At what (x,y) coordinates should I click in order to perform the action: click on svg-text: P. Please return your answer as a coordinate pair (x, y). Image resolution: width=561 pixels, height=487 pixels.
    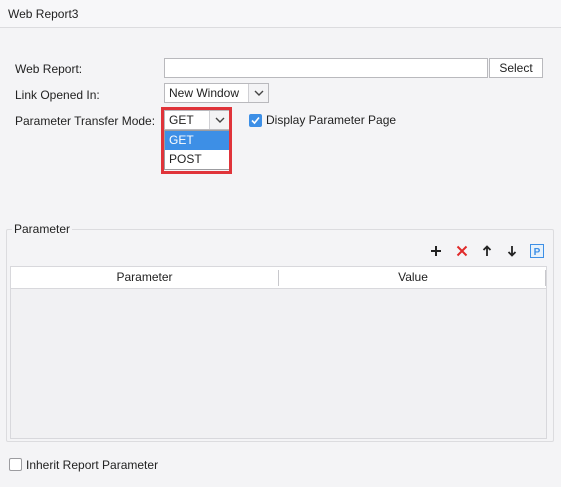
    Looking at the image, I should click on (537, 252).